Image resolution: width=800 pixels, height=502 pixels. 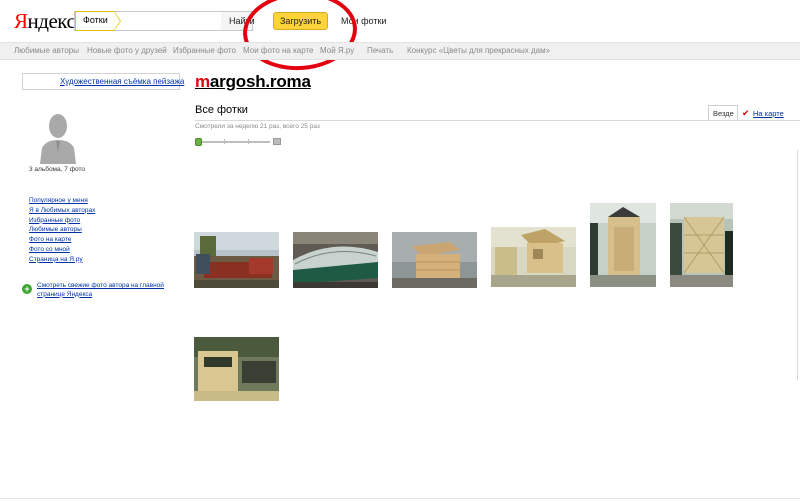 I want to click on nav-favorite-photos: Избранные фото, so click(x=204, y=50).